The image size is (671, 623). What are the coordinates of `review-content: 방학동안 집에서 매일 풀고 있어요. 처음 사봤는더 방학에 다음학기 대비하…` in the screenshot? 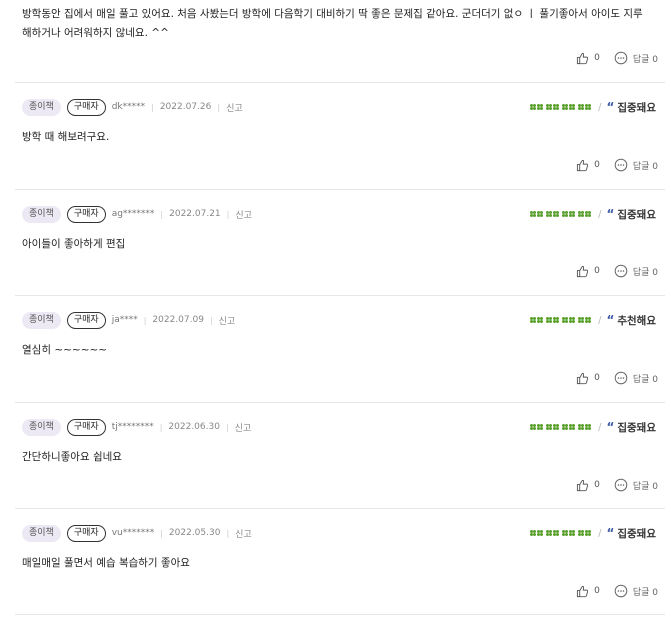 It's located at (342, 24).